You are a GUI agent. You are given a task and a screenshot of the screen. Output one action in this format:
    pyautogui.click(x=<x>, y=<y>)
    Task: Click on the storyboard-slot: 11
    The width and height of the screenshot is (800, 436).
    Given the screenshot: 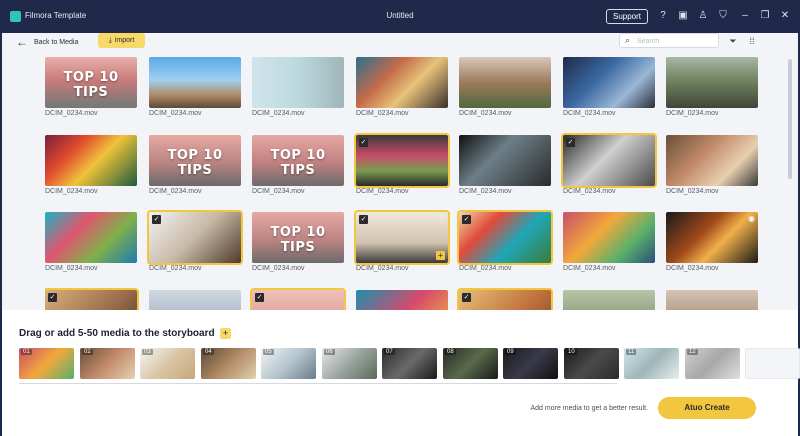 What is the action you would take?
    pyautogui.click(x=651, y=363)
    